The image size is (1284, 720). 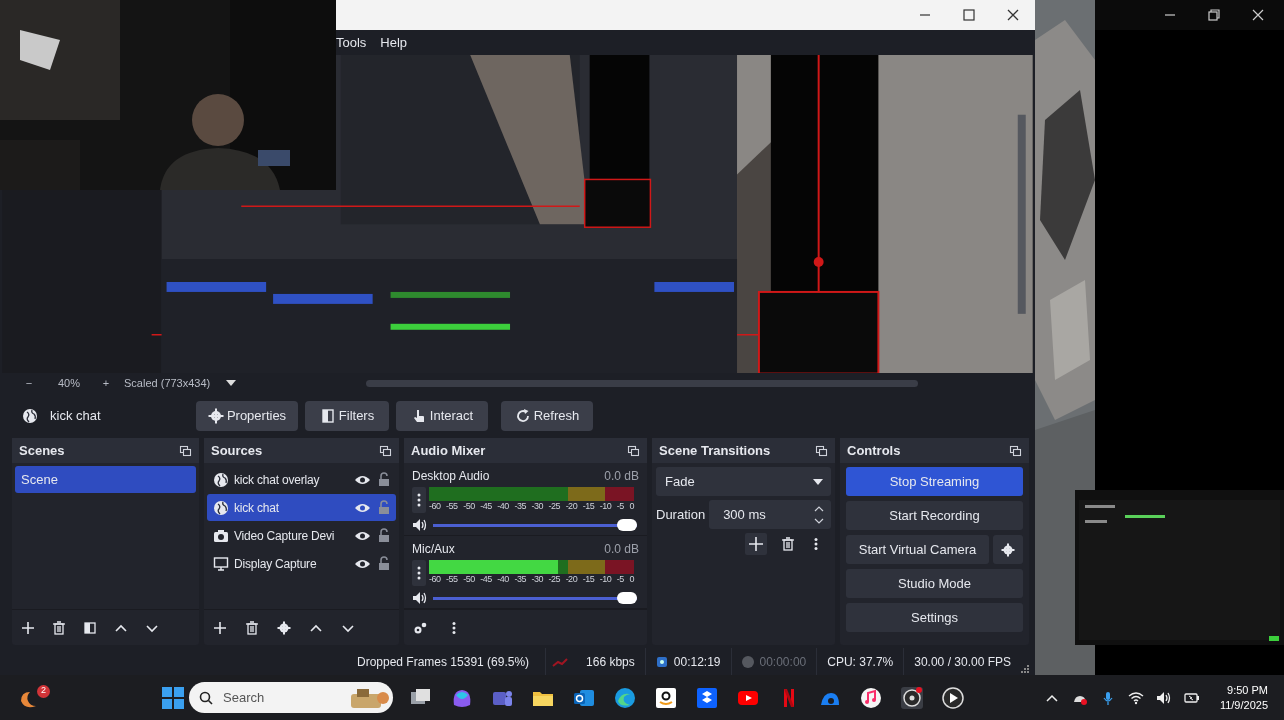 I want to click on control-button: Start Virtual Camera, so click(x=917, y=550).